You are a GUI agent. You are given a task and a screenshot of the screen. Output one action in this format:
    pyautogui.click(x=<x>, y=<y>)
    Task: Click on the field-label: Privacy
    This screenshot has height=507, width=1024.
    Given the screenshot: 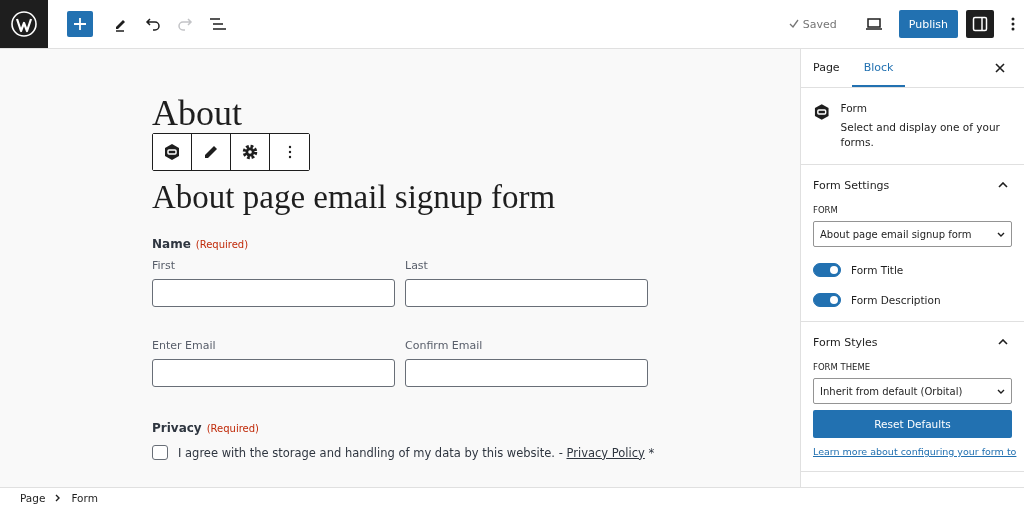 What is the action you would take?
    pyautogui.click(x=177, y=428)
    